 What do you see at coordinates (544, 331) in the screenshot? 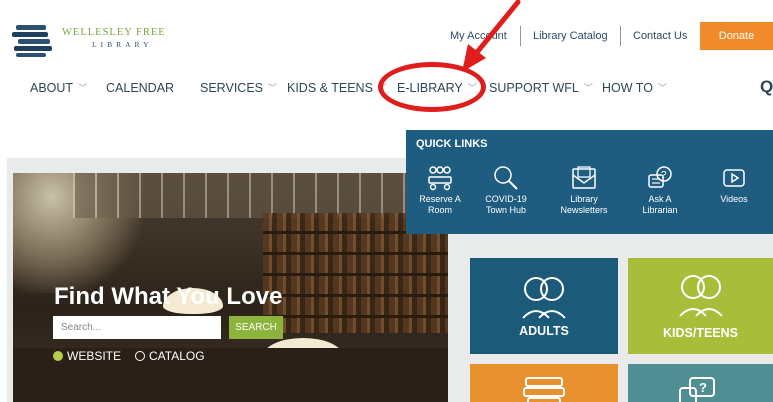
I see `tile-label: ADULTS` at bounding box center [544, 331].